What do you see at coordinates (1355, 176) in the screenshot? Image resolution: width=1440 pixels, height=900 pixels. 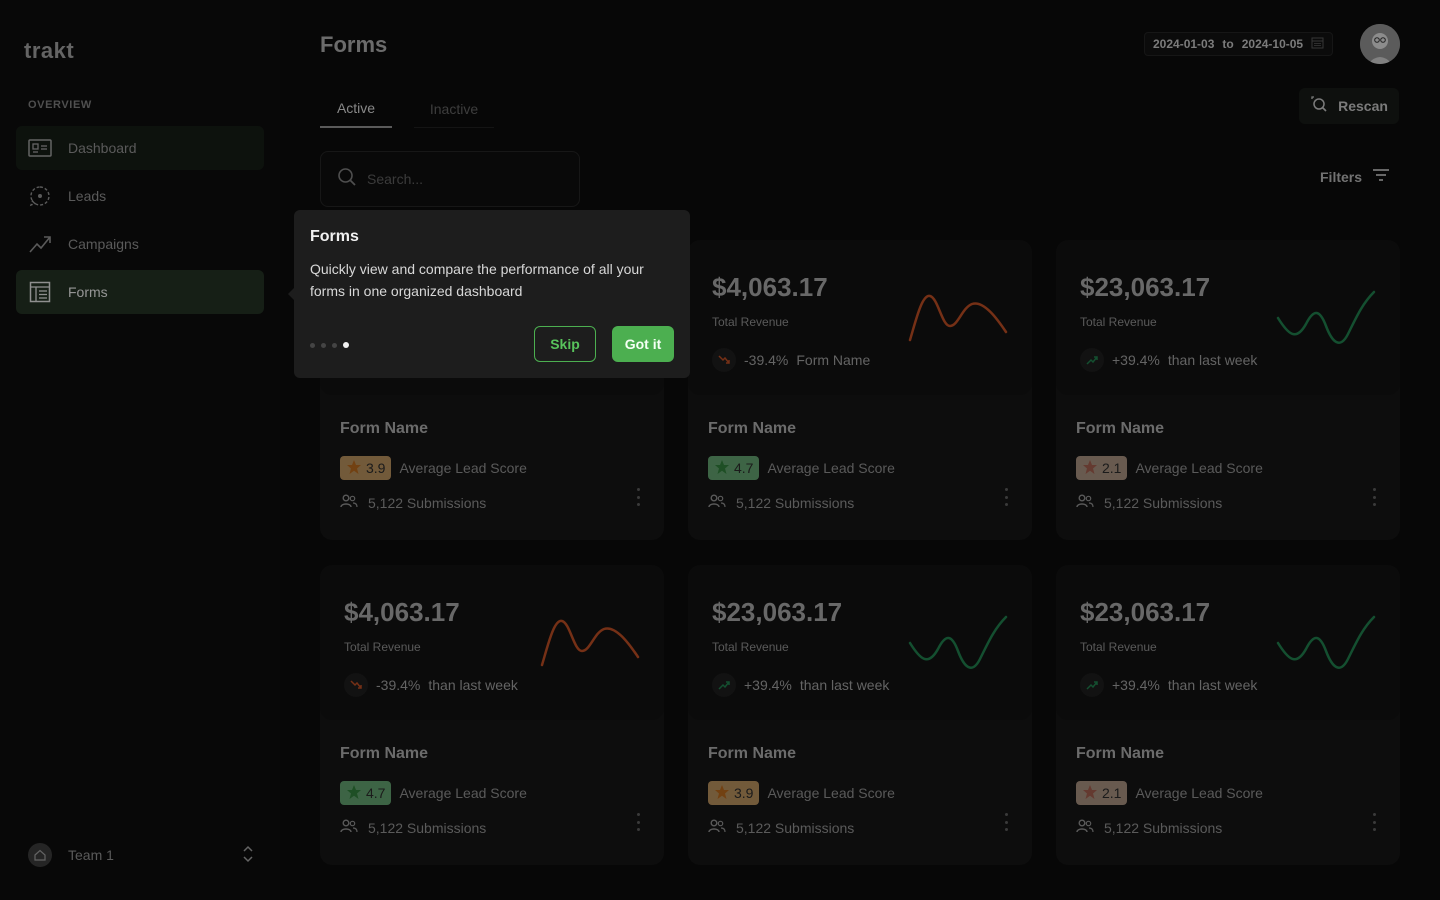 I see `filters-button: Filters` at bounding box center [1355, 176].